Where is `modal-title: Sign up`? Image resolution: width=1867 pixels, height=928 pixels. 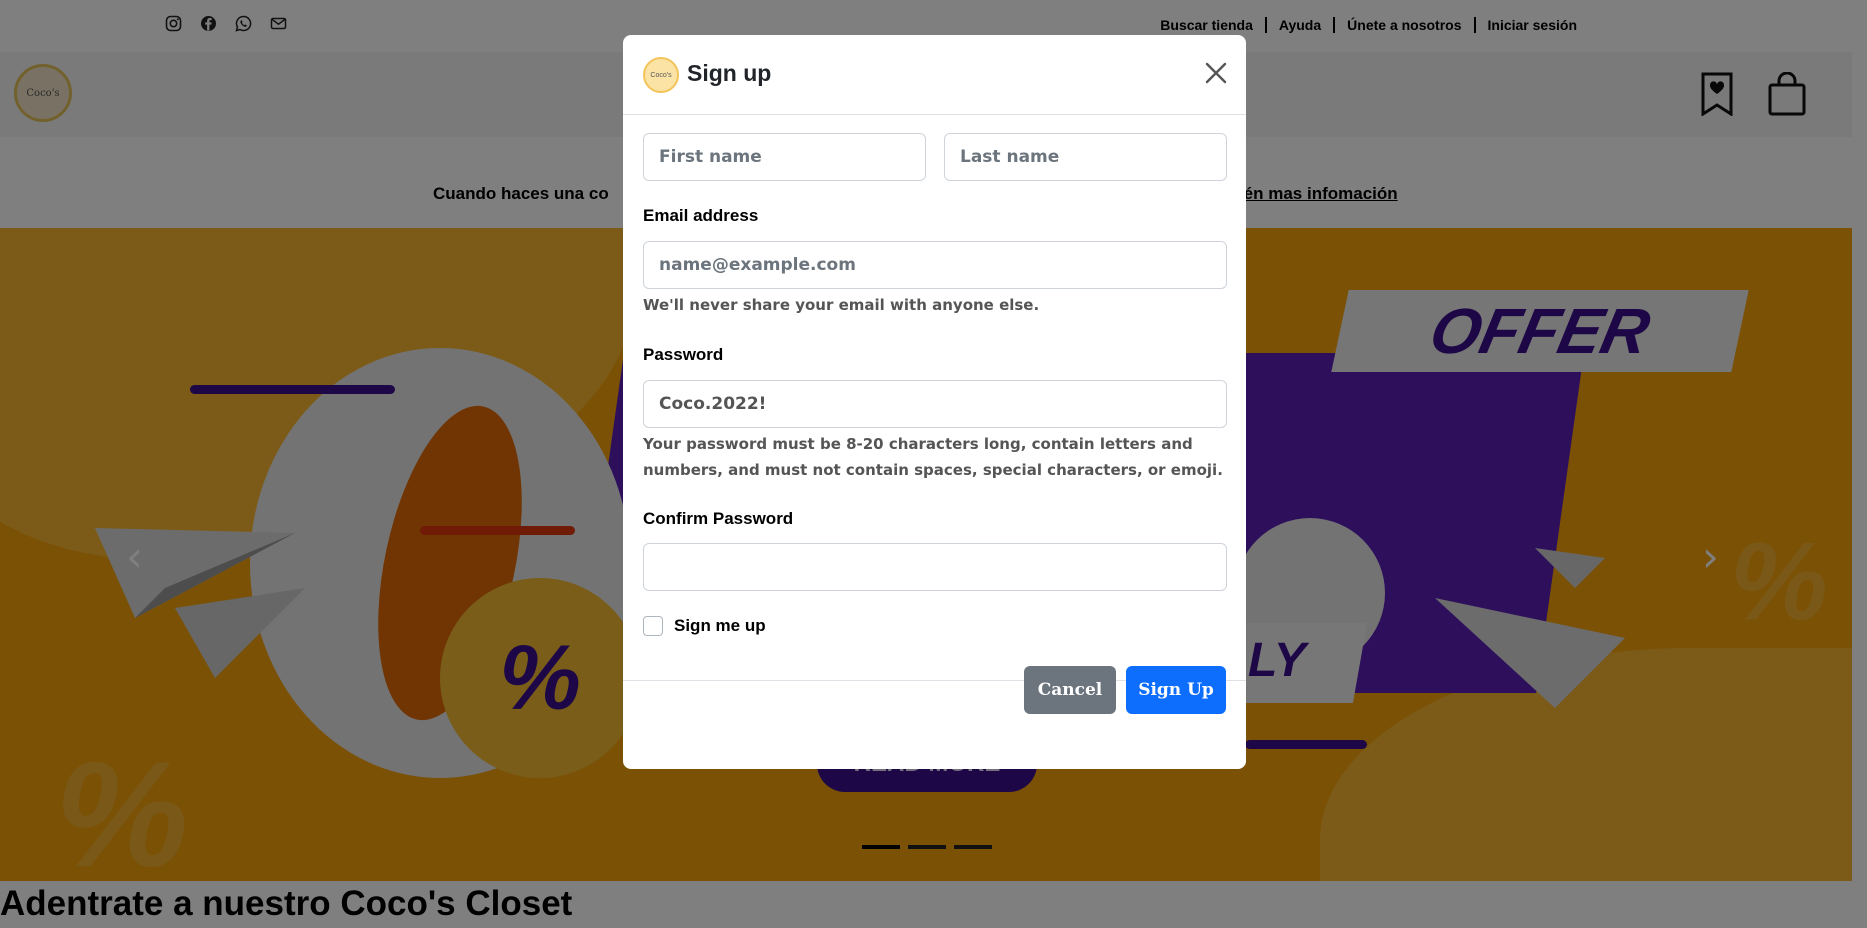
modal-title: Sign up is located at coordinates (729, 73).